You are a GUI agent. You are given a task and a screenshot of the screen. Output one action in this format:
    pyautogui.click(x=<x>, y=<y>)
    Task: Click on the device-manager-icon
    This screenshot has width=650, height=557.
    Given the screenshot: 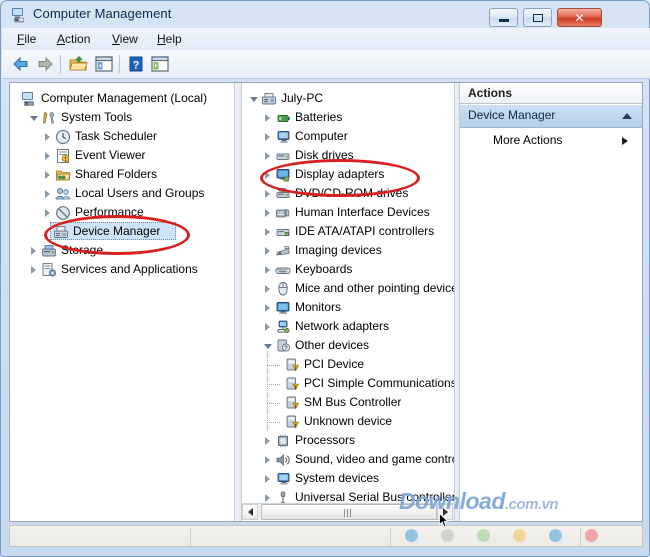 What is the action you would take?
    pyautogui.click(x=61, y=232)
    